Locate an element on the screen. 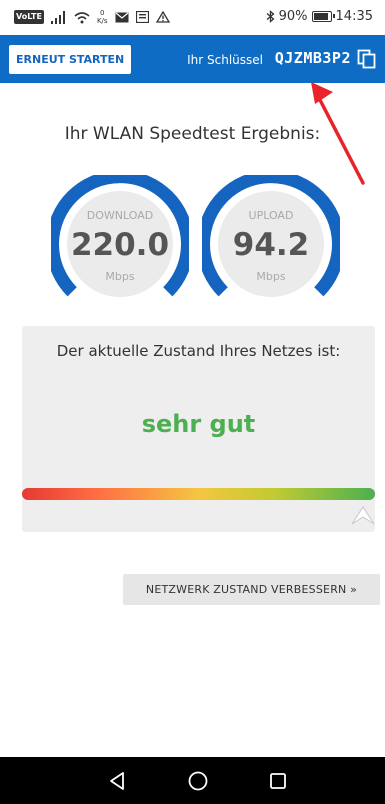  navigation-bar is located at coordinates (192, 780).